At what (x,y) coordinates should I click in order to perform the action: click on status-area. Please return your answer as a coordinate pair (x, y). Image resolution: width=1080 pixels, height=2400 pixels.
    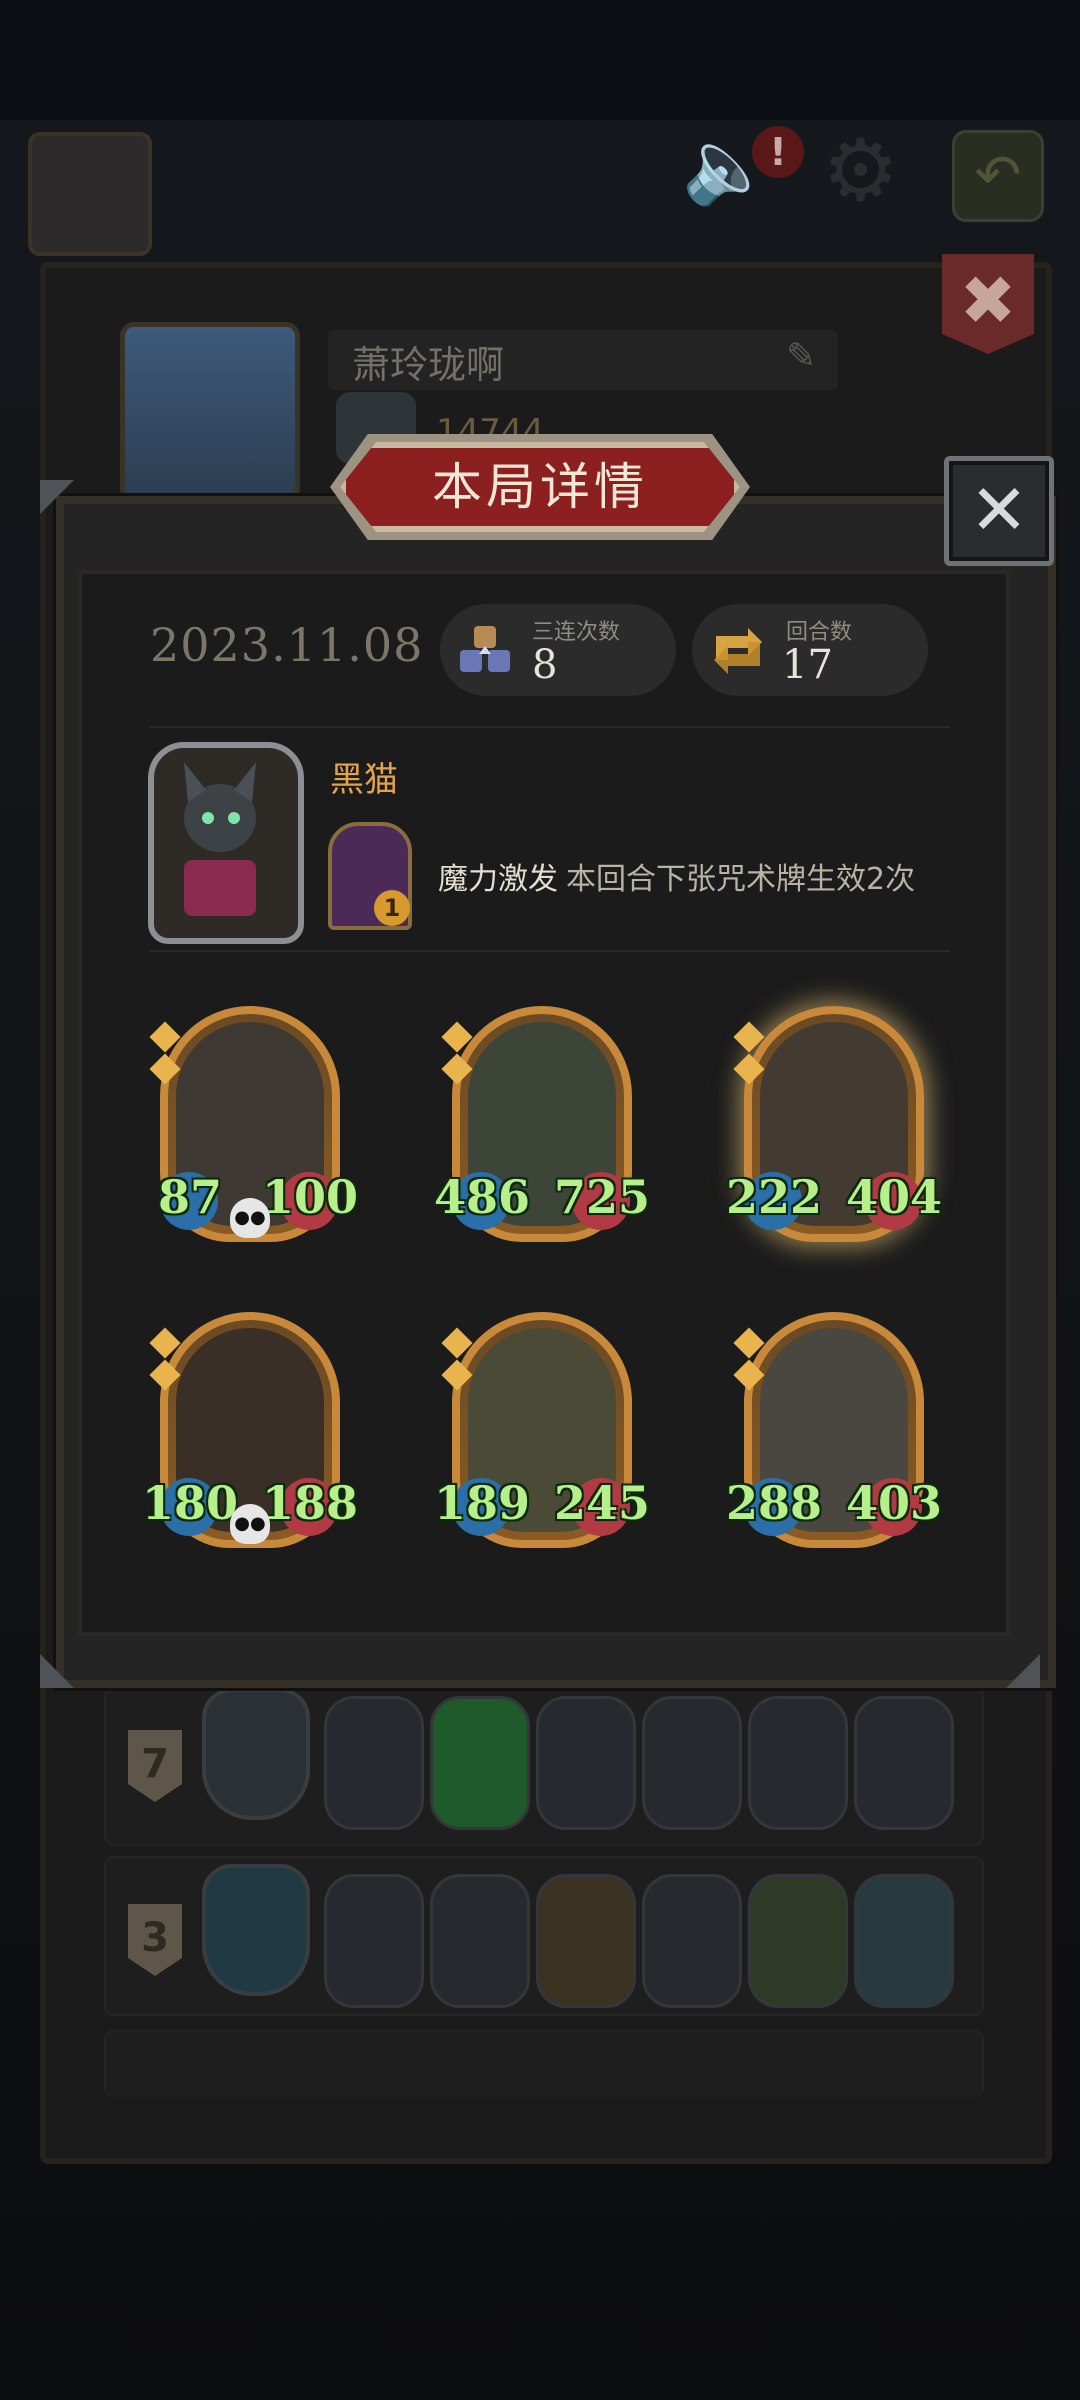
    Looking at the image, I should click on (540, 60).